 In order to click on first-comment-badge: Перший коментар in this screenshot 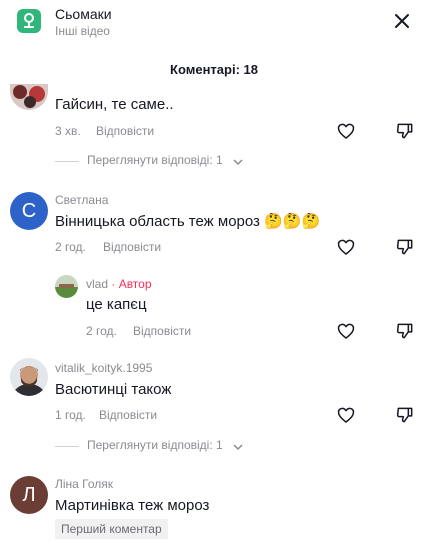, I will do `click(111, 529)`.